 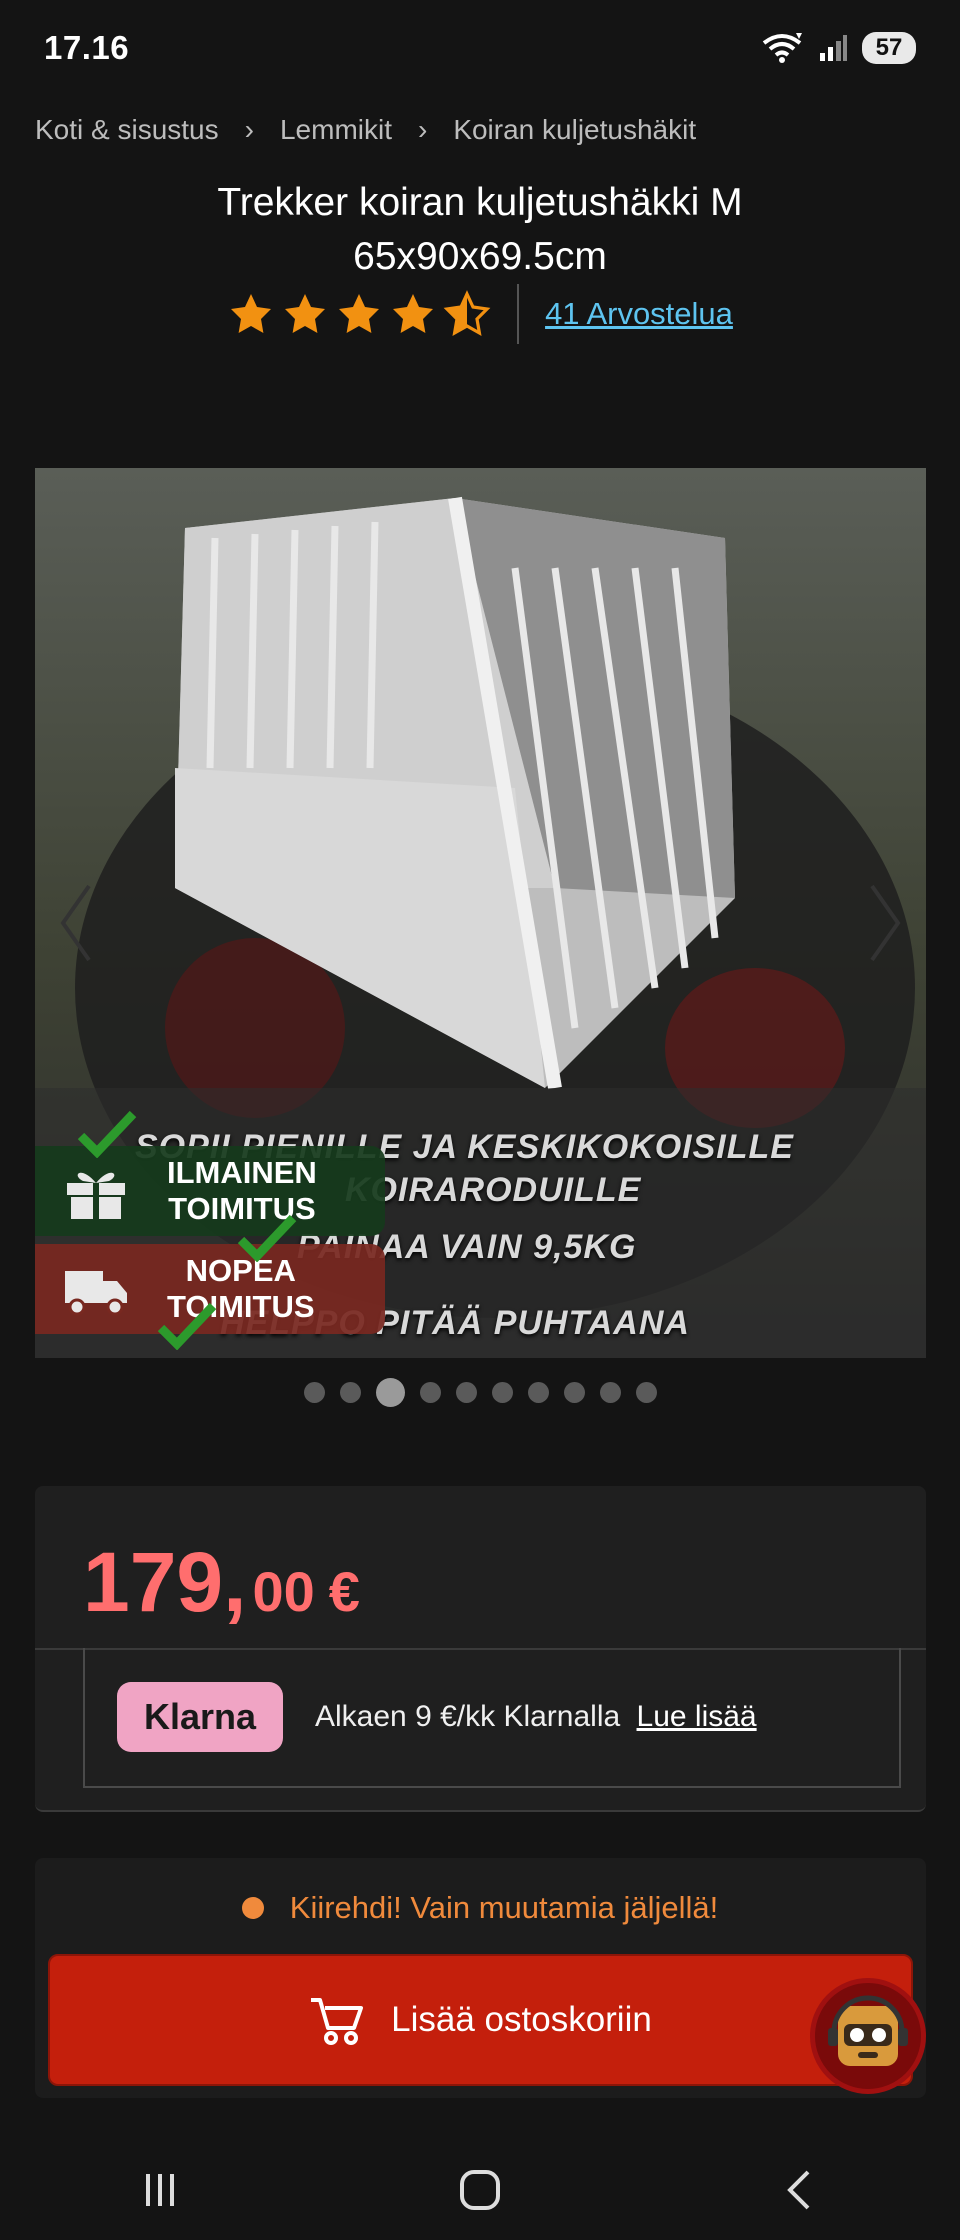 What do you see at coordinates (96, 1293) in the screenshot?
I see `truck-icon` at bounding box center [96, 1293].